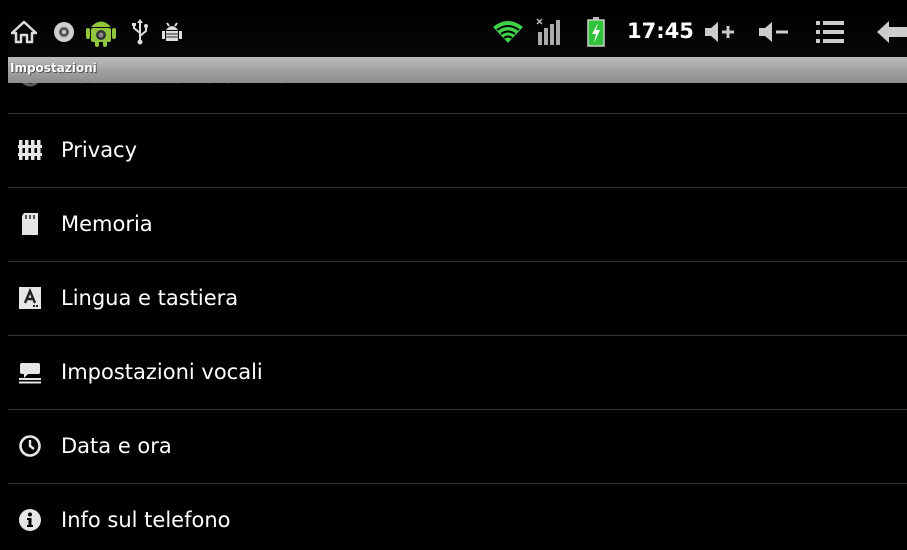 The image size is (907, 550). What do you see at coordinates (30, 85) in the screenshot?
I see `sync-icon` at bounding box center [30, 85].